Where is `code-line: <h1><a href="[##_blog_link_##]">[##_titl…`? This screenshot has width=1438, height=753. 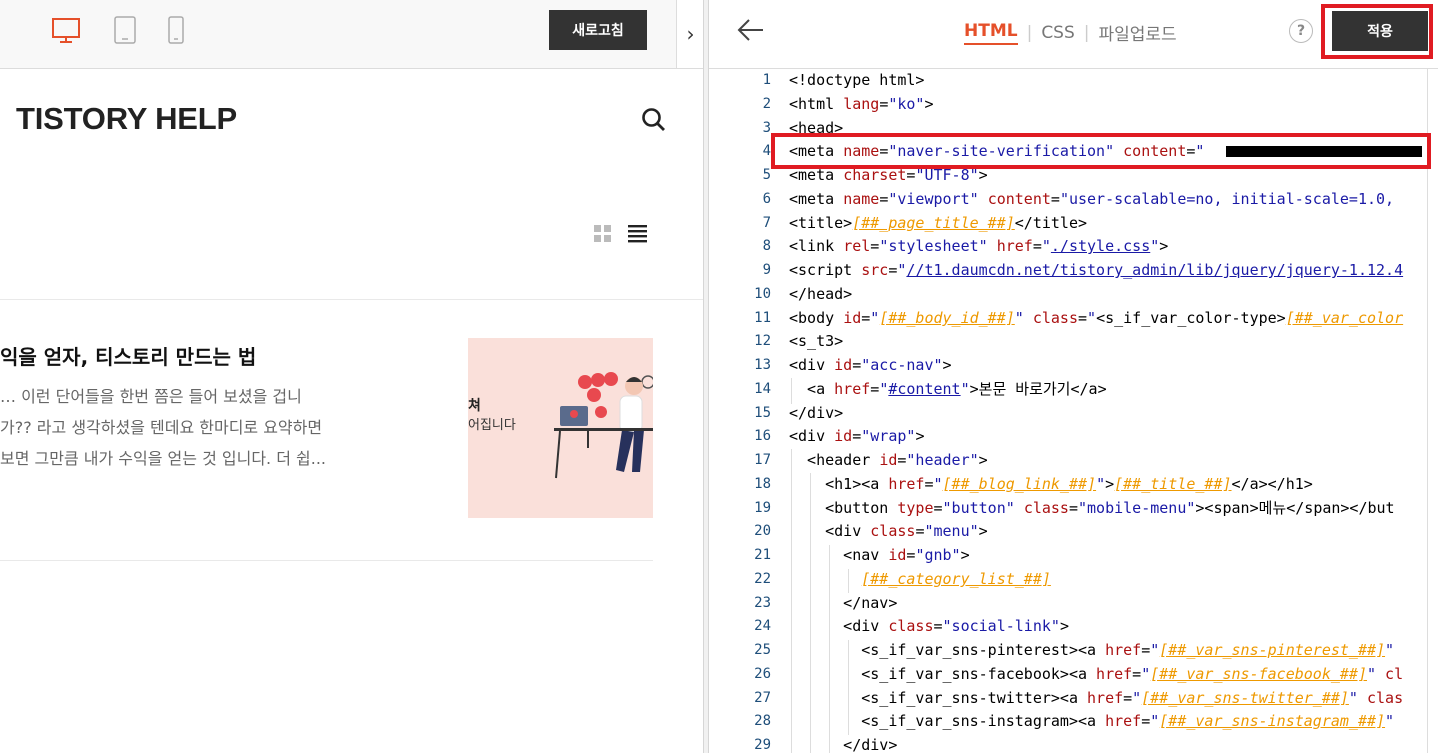 code-line: <h1><a href="[##_blog_link_##]">[##_titl… is located at coordinates (1051, 484).